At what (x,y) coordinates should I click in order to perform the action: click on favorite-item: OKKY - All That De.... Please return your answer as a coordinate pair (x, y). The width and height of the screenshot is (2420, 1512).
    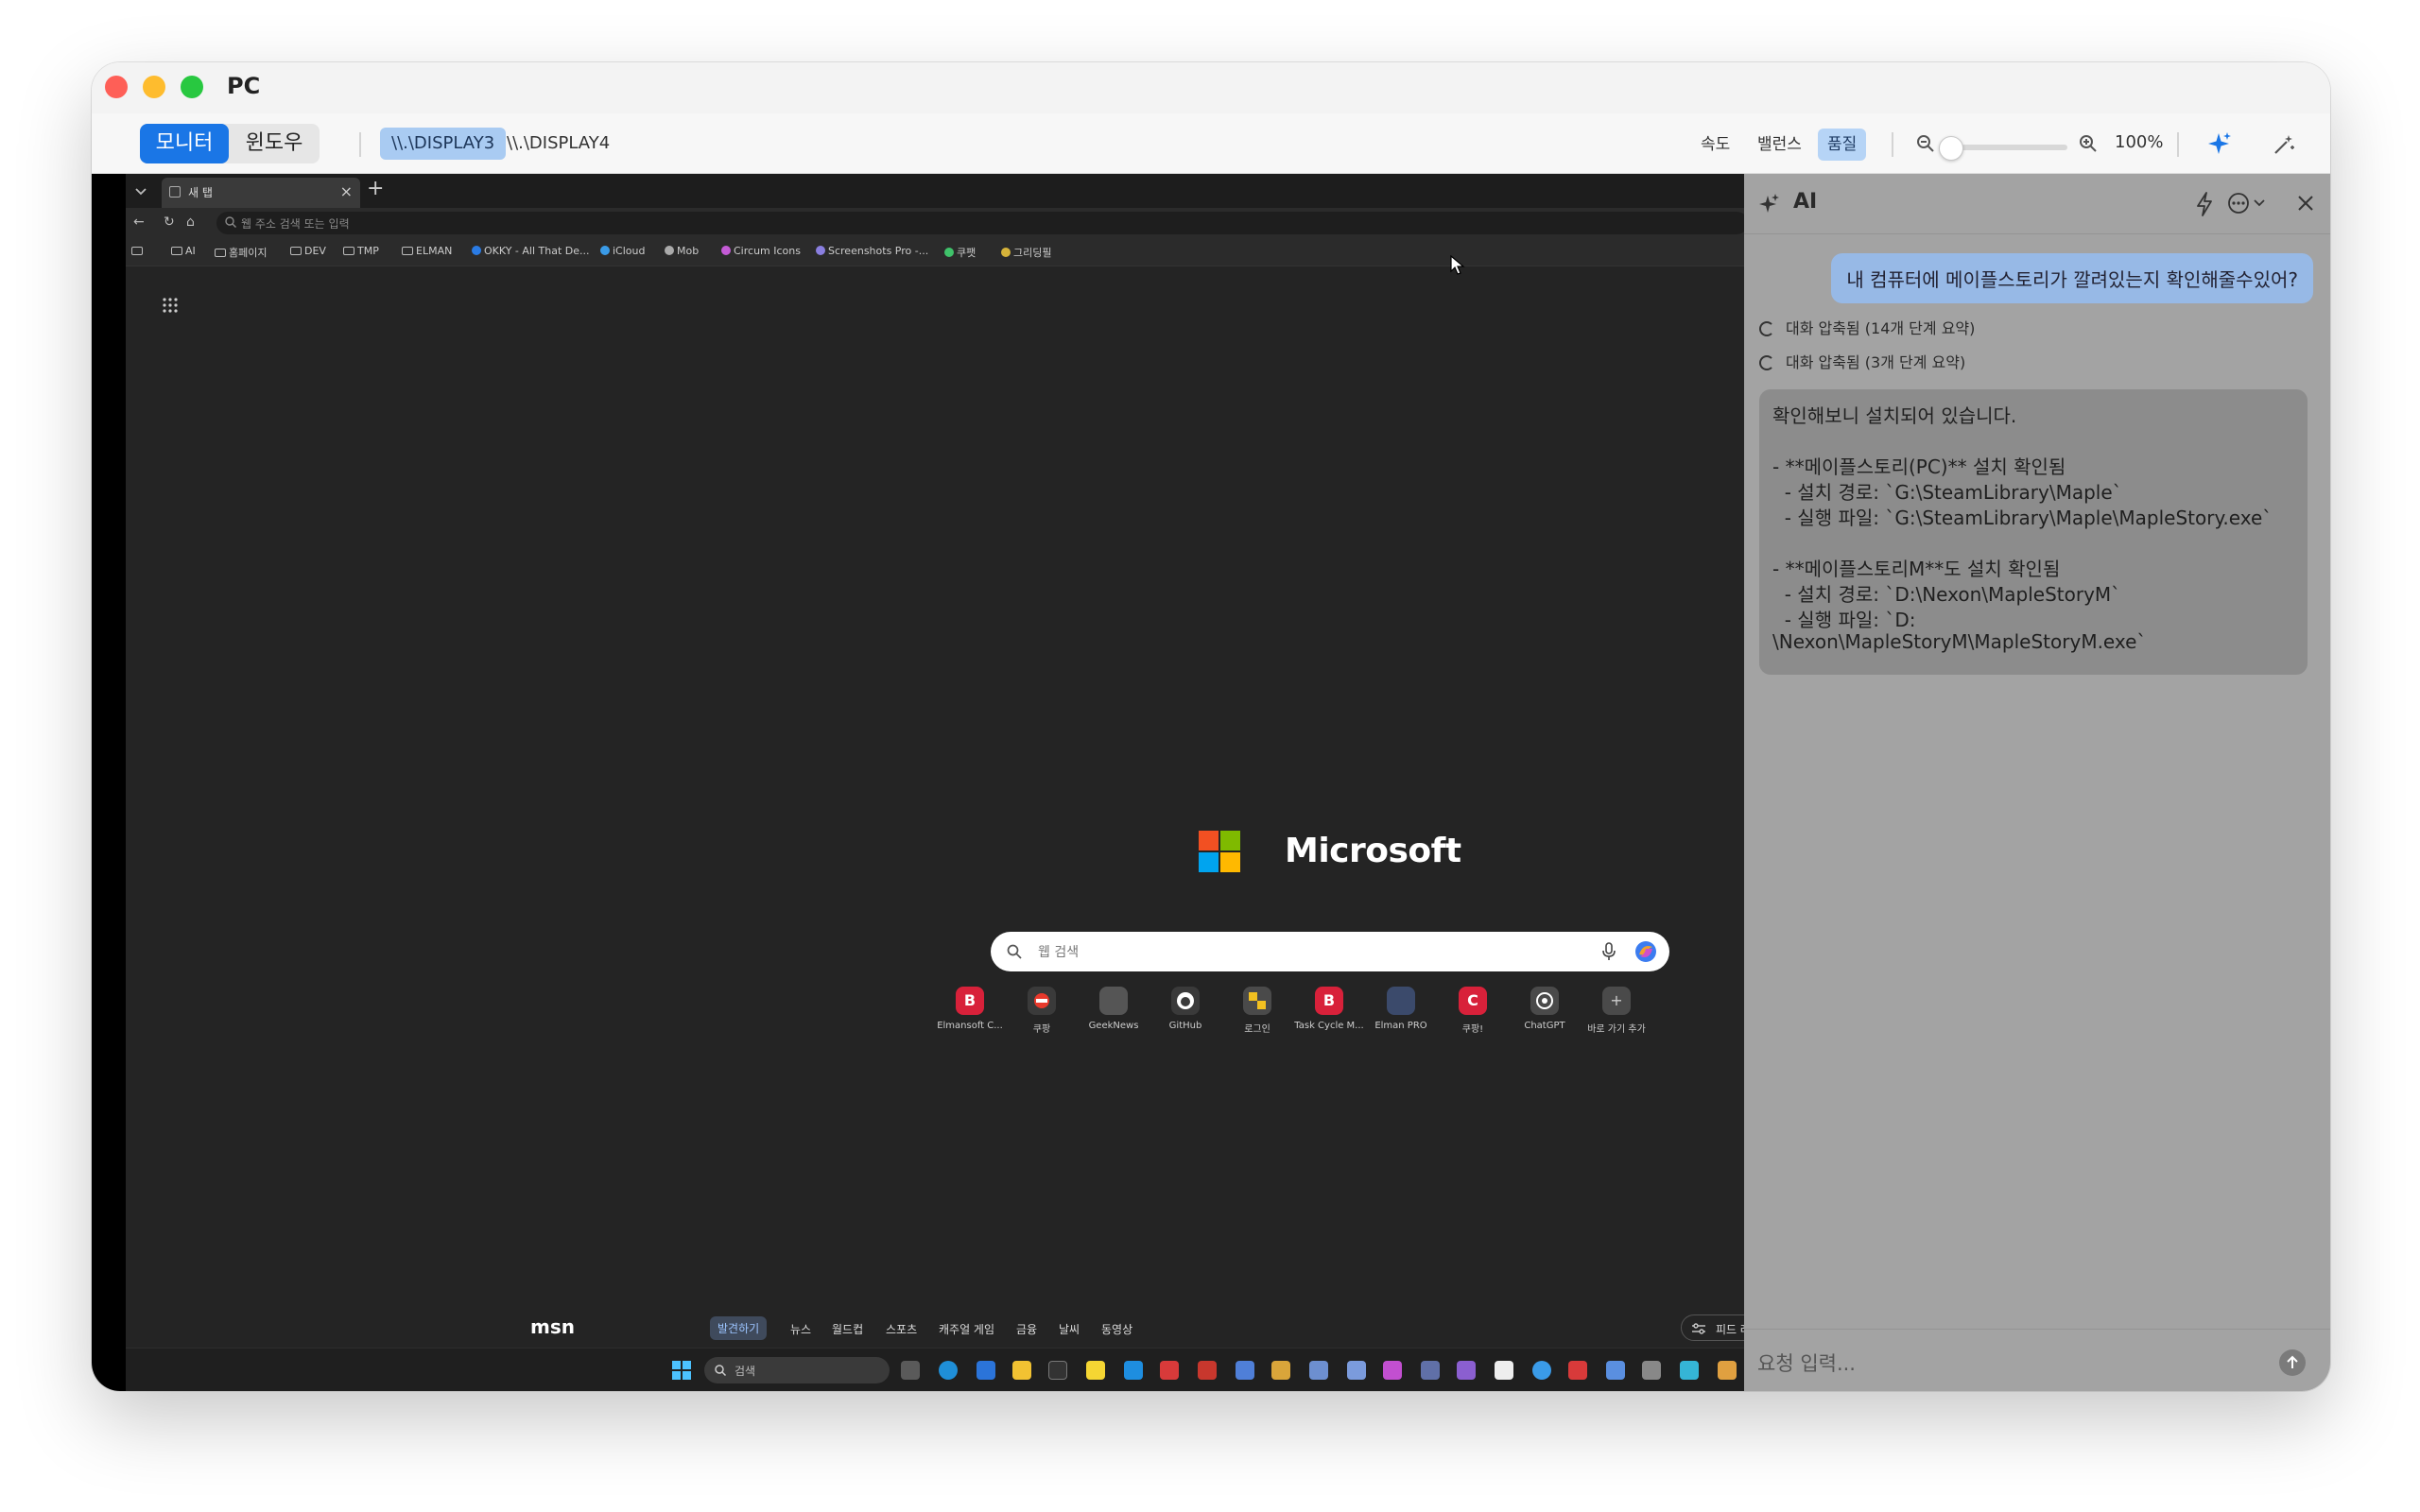
    Looking at the image, I should click on (530, 251).